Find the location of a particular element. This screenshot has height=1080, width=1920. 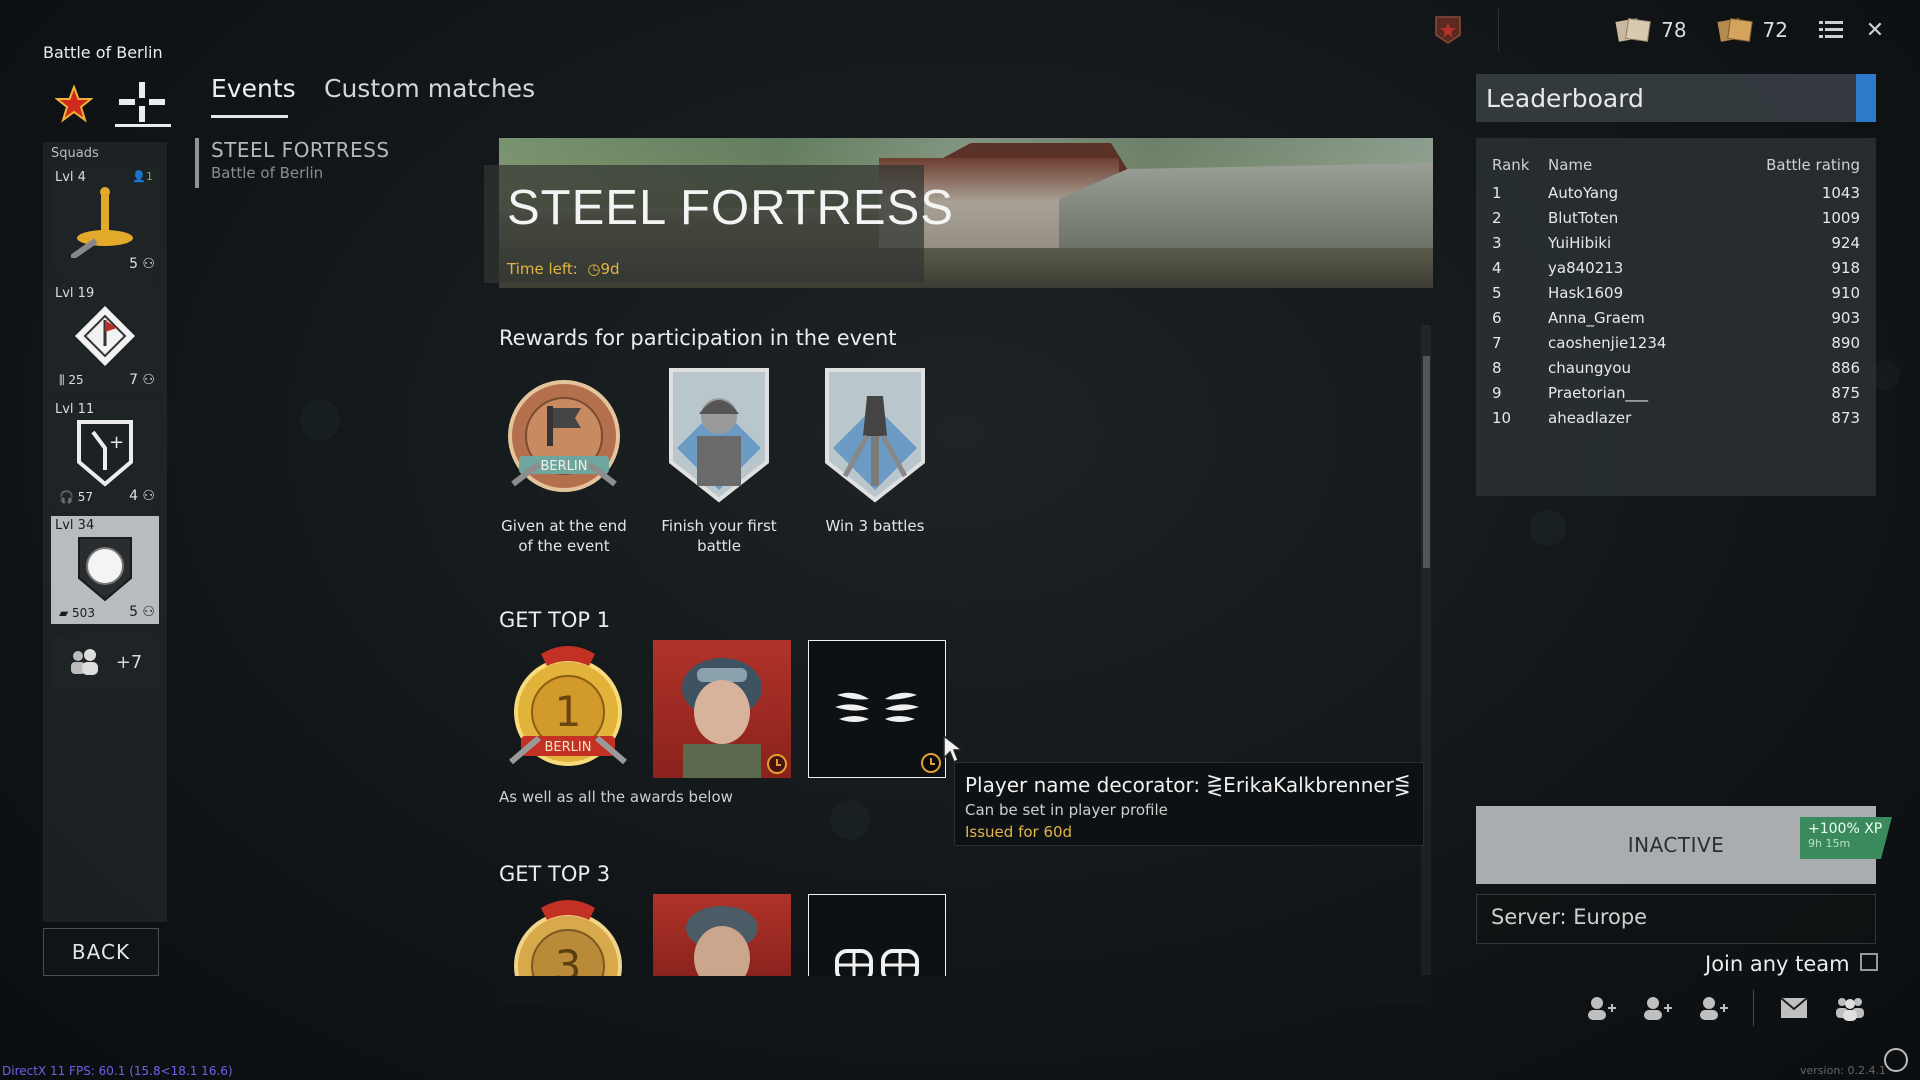

squad-card: Lvl 11 + 🎧 57 4 ⚇ is located at coordinates (105, 454).